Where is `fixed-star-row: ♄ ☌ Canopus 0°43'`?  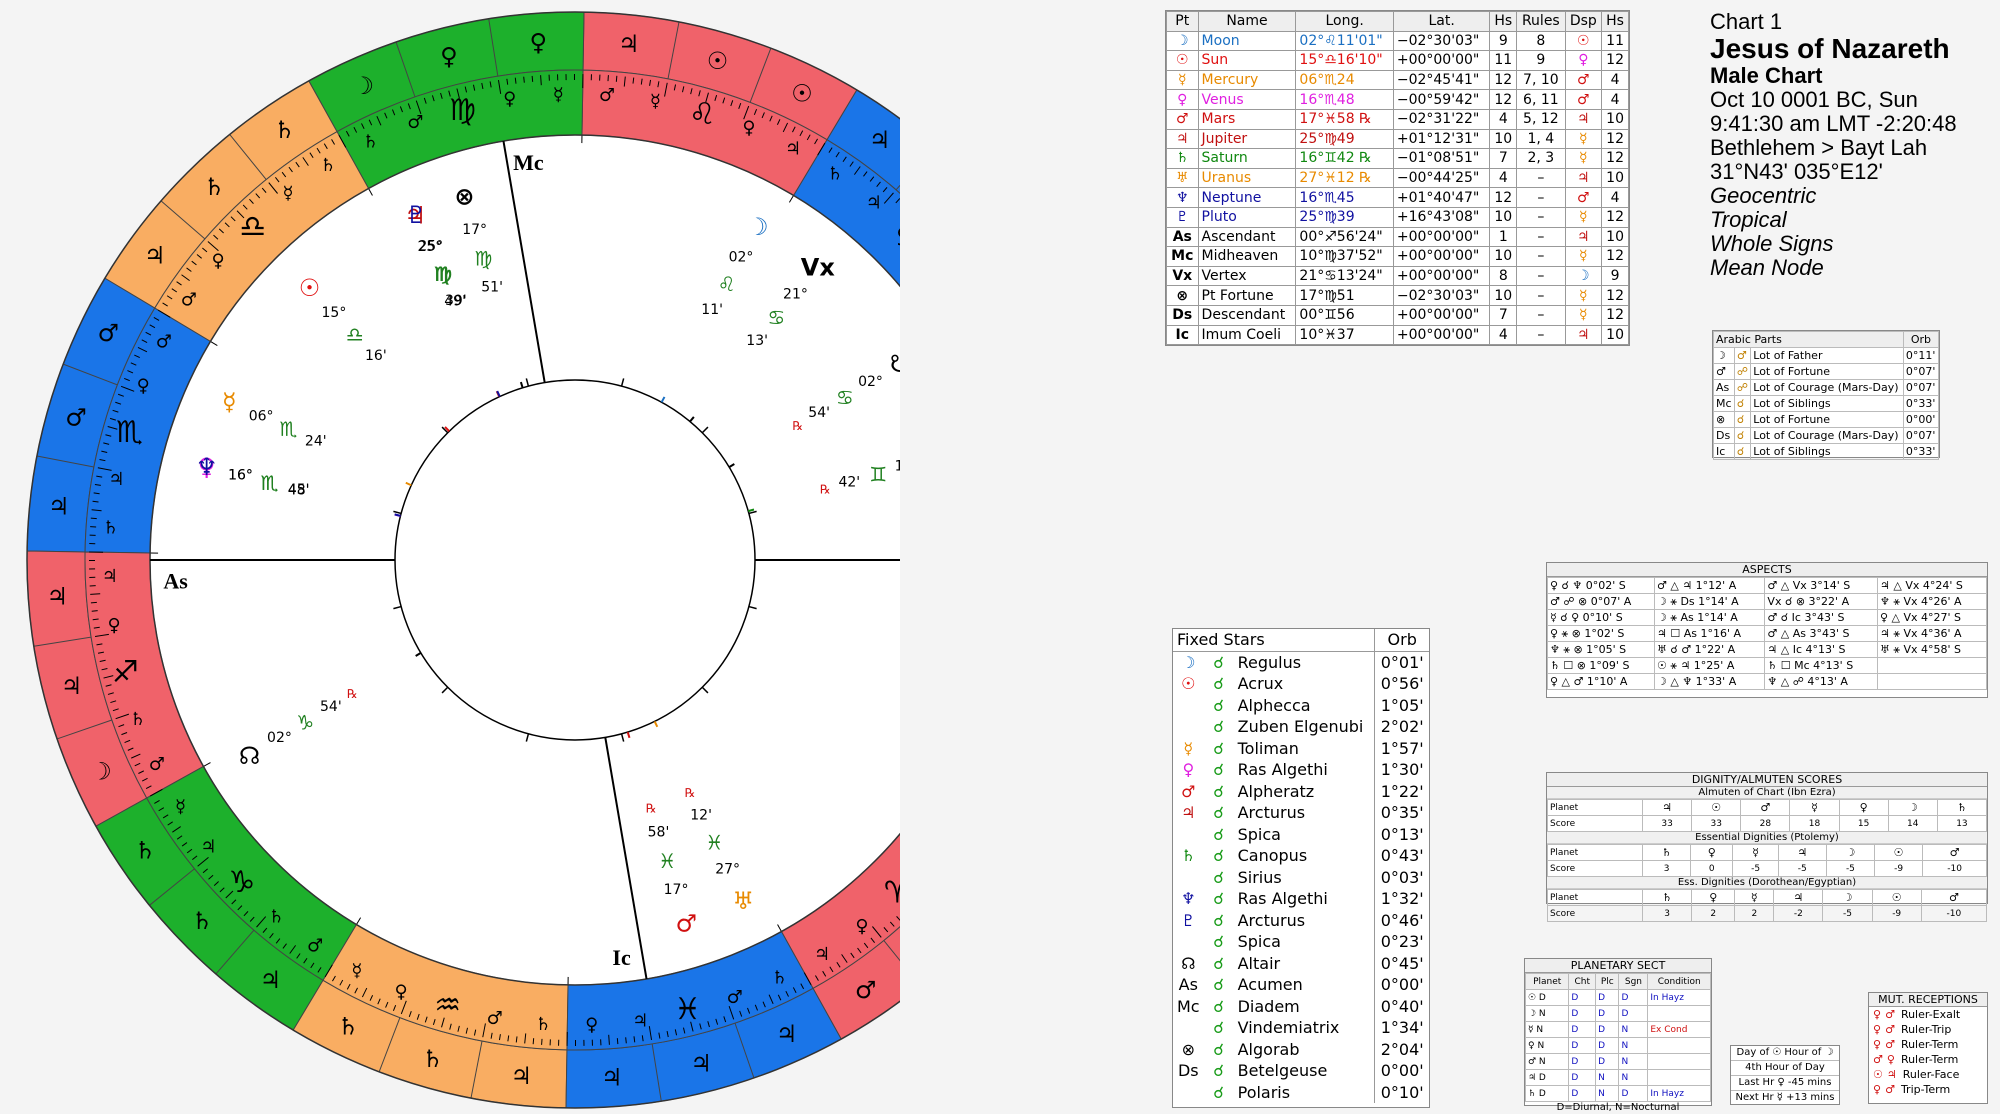
fixed-star-row: ♄ ☌ Canopus 0°43' is located at coordinates (1301, 856).